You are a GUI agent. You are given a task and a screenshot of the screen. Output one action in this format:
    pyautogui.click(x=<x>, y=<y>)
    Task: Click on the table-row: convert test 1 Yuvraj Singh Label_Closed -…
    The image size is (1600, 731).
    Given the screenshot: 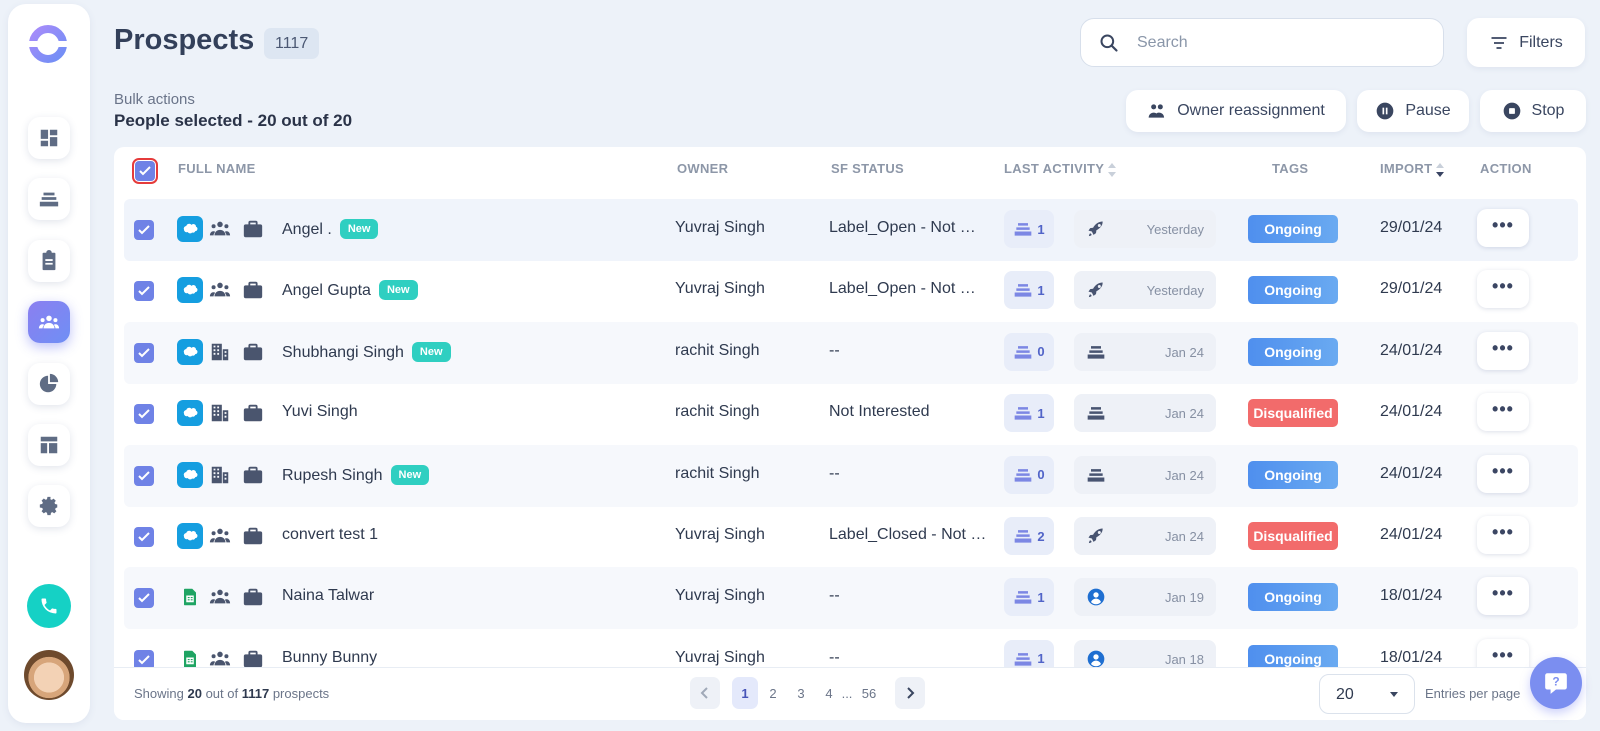 What is the action you would take?
    pyautogui.click(x=851, y=537)
    